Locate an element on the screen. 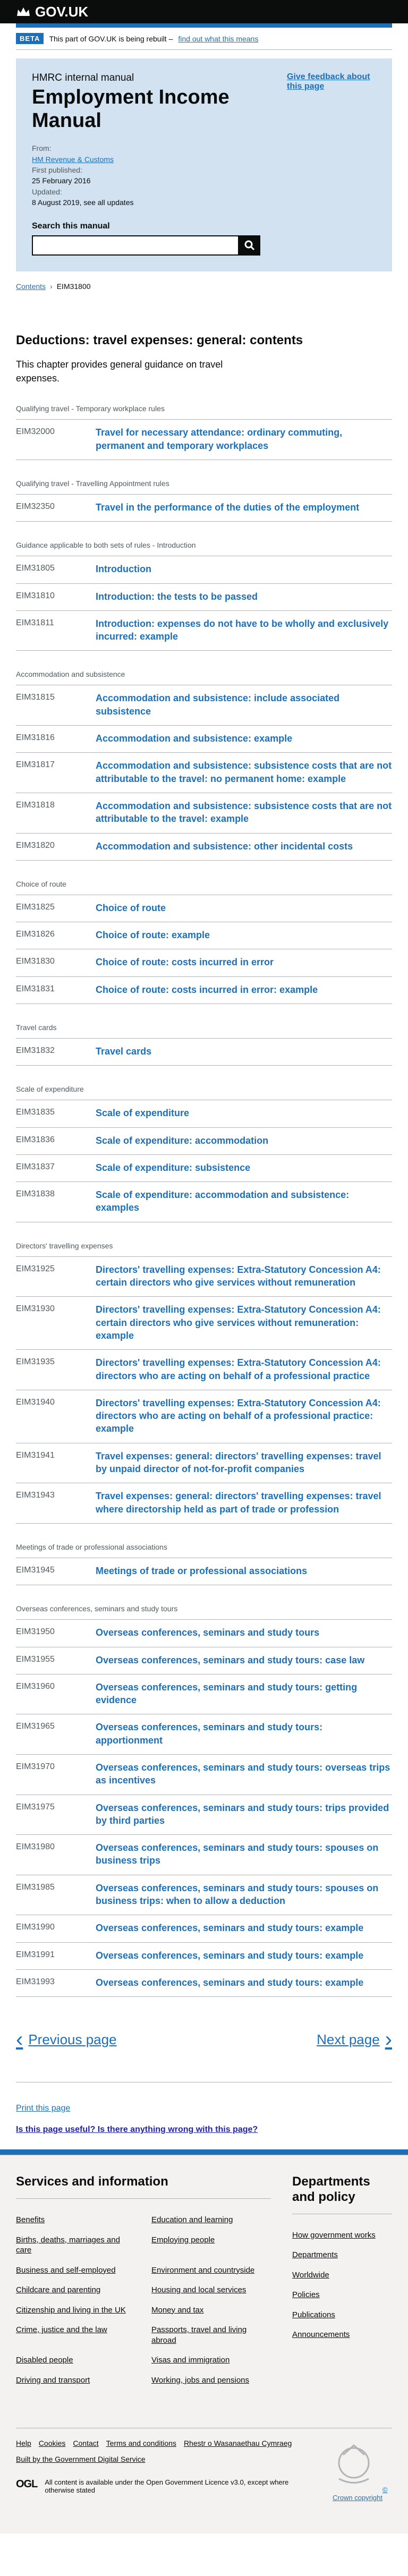  pagination: ‹ Previous page Next page › is located at coordinates (204, 2056).